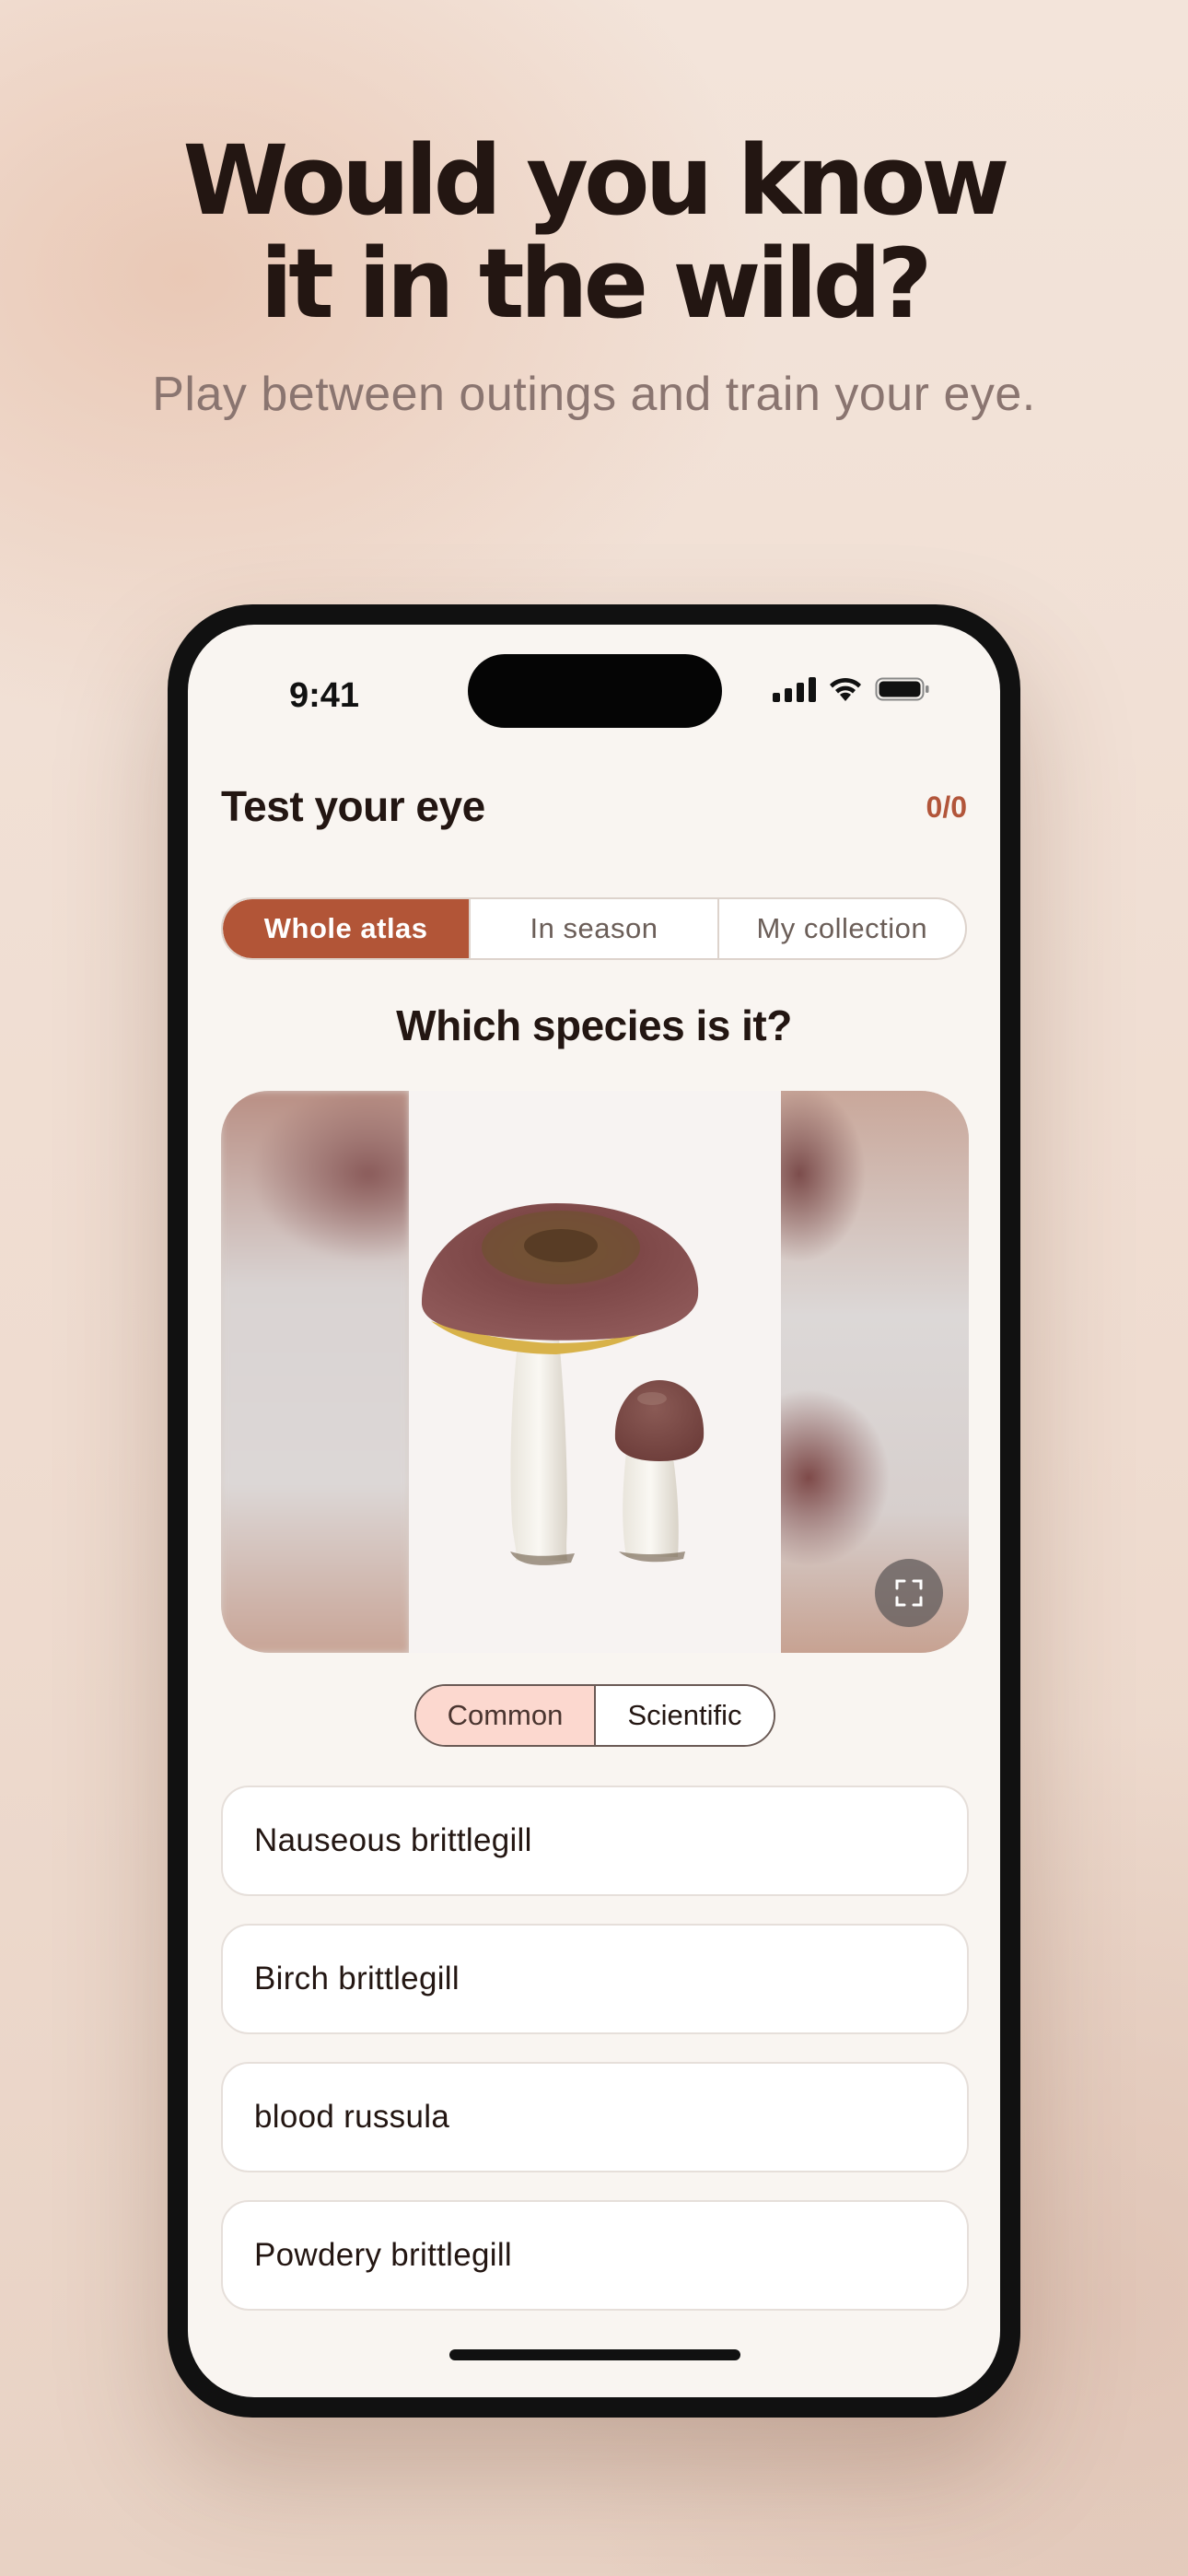 Image resolution: width=1188 pixels, height=2576 pixels. Describe the element at coordinates (595, 1841) in the screenshot. I see `answer-option-1: Nauseous brittlegill` at that location.